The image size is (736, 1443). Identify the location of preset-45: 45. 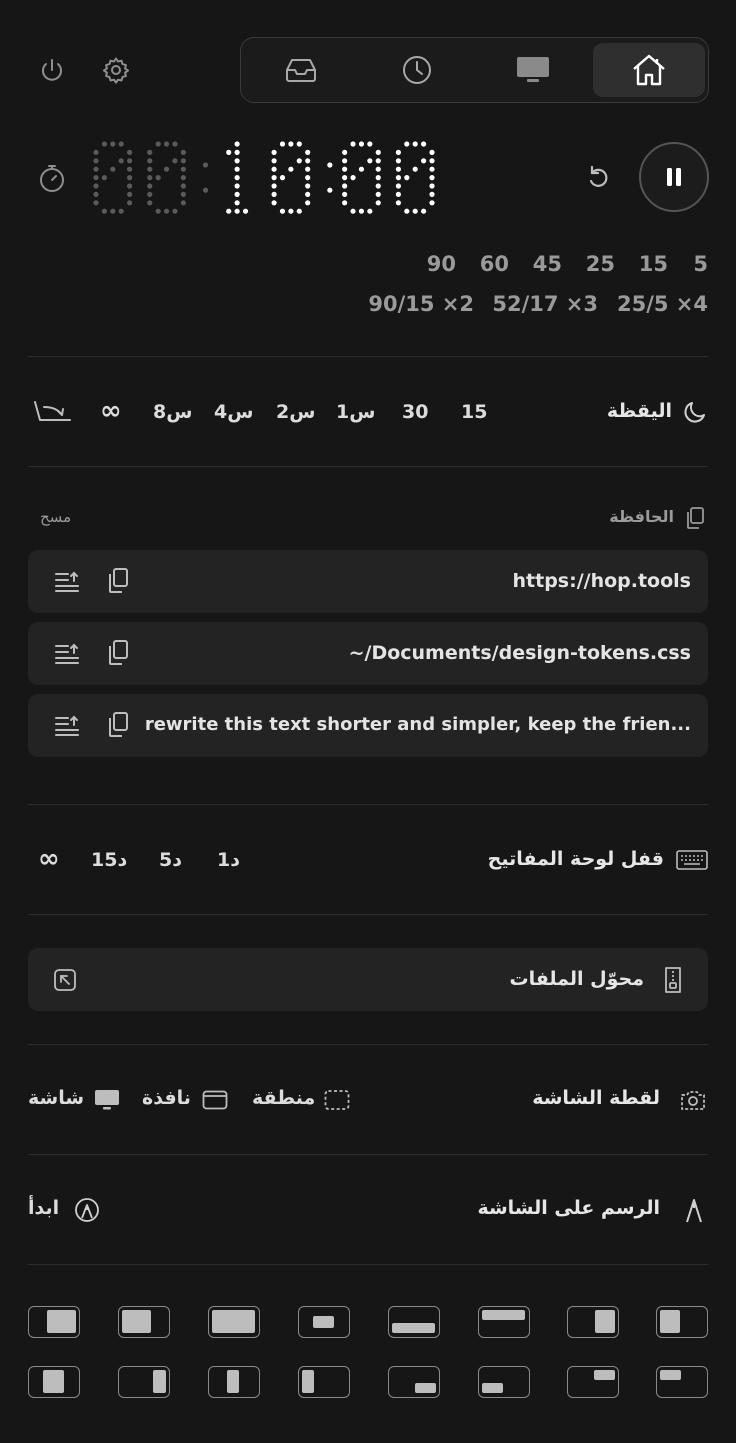
(547, 264).